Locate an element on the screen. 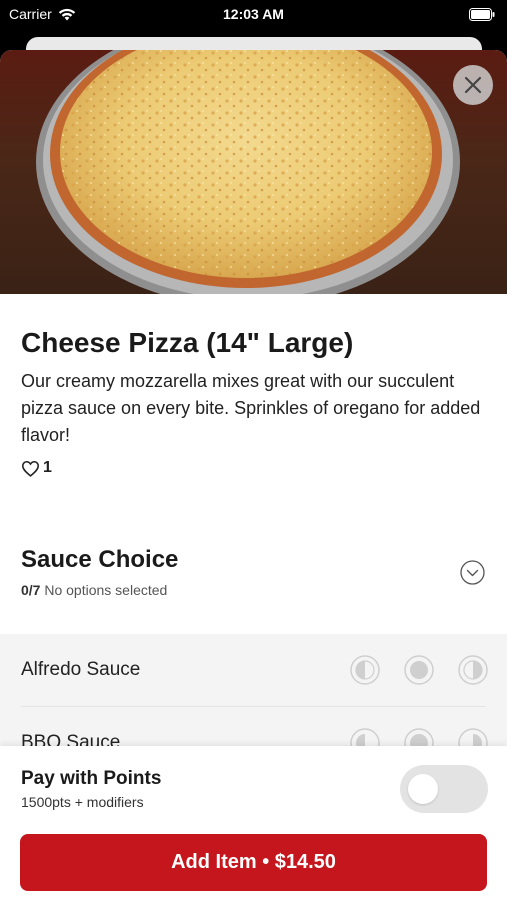 The image size is (507, 900). status-bar: Carrier 12:03 AM is located at coordinates (253, 15).